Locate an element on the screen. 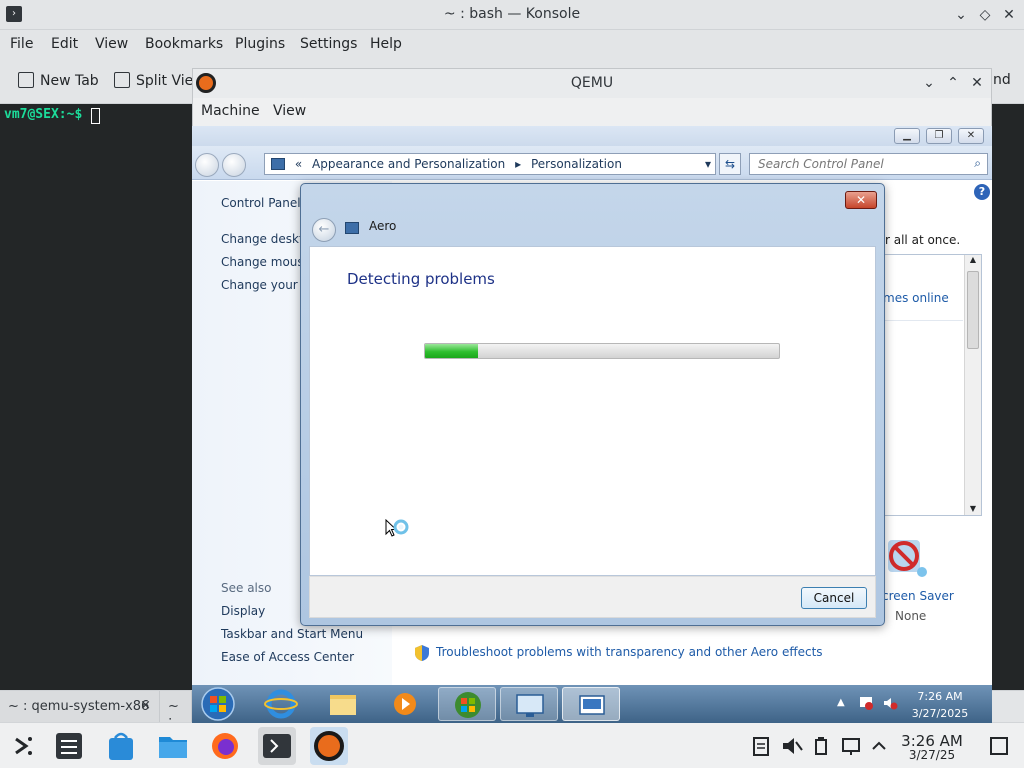  screen-saver-icon is located at coordinates (906, 558).